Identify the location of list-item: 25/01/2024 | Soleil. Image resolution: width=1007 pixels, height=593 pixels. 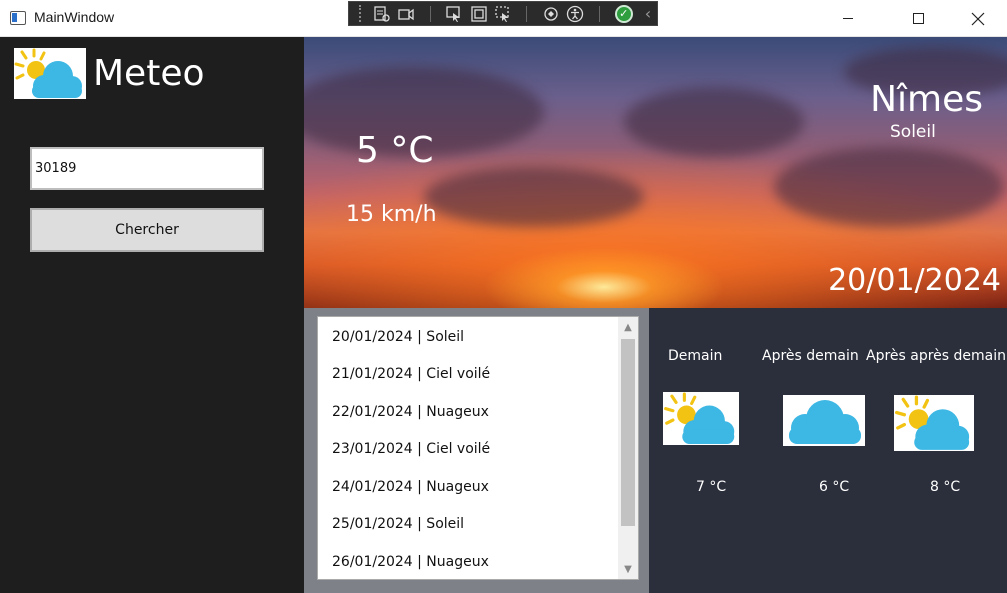
(398, 524).